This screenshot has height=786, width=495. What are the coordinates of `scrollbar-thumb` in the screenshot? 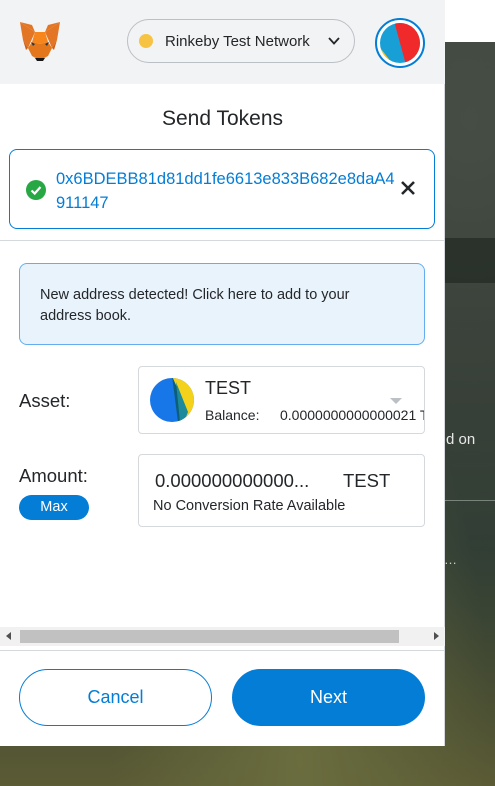 It's located at (209, 636).